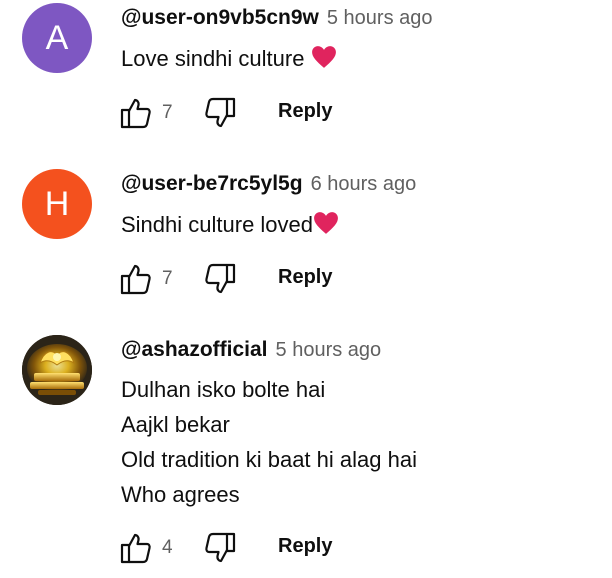  I want to click on avatar, so click(57, 370).